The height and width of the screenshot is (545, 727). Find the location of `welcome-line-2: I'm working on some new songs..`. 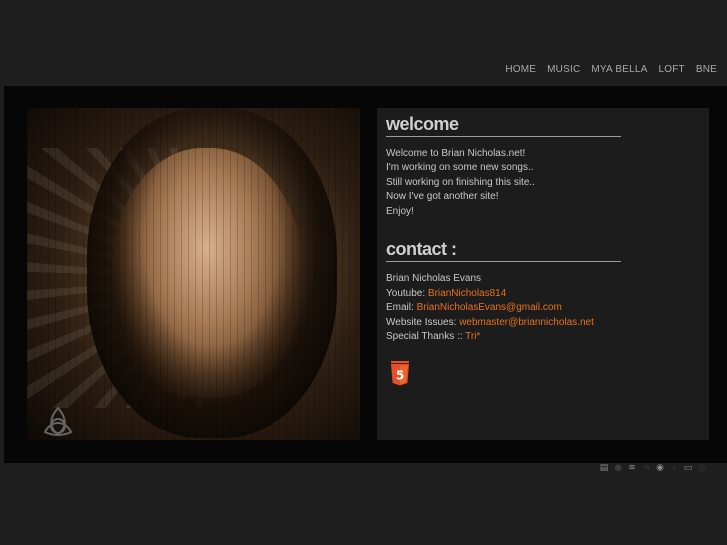

welcome-line-2: I'm working on some new songs.. is located at coordinates (460, 167).